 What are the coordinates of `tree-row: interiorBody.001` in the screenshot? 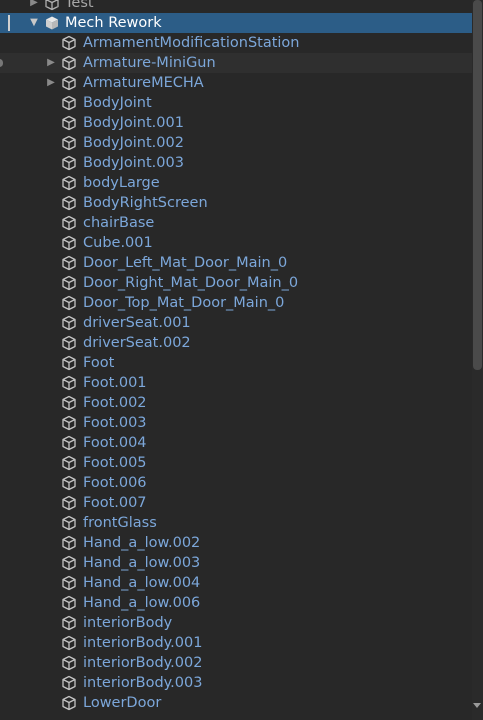 It's located at (236, 643).